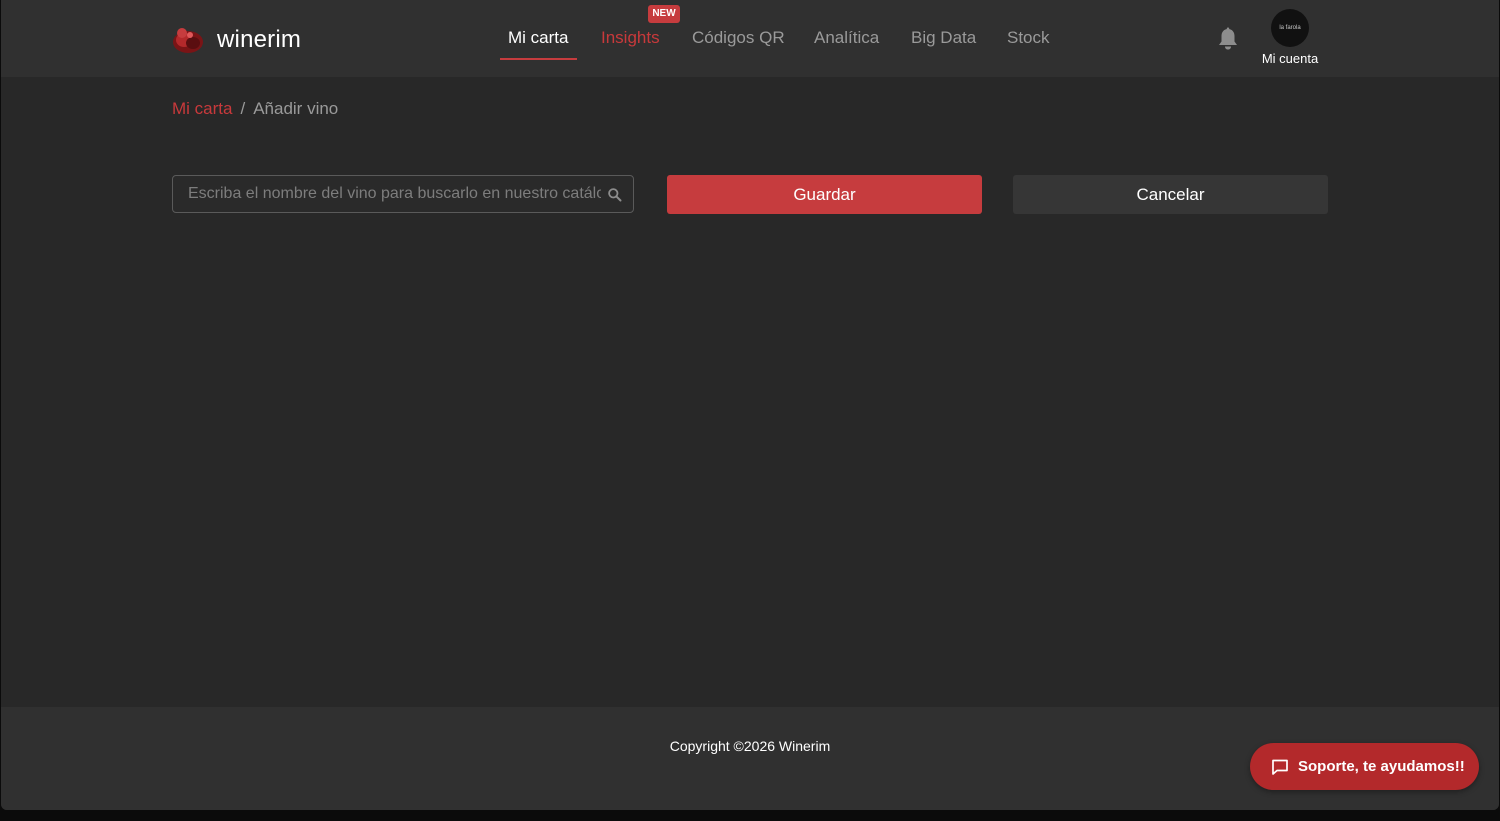 This screenshot has height=821, width=1500. Describe the element at coordinates (630, 38) in the screenshot. I see `nav-item-insights: Insights` at that location.